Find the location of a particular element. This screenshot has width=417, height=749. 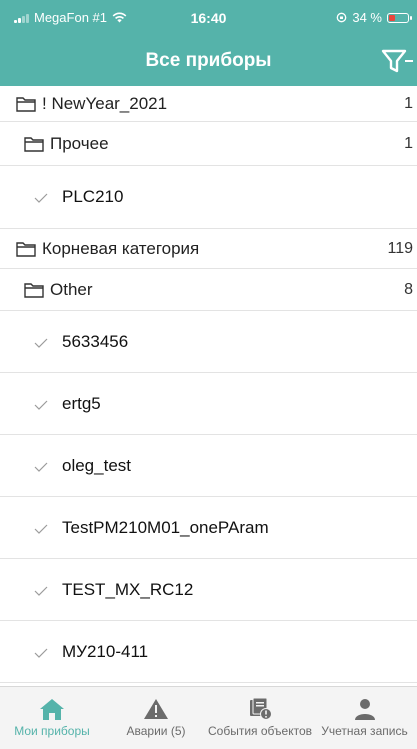

tab-object-events: События объектов is located at coordinates (260, 718).